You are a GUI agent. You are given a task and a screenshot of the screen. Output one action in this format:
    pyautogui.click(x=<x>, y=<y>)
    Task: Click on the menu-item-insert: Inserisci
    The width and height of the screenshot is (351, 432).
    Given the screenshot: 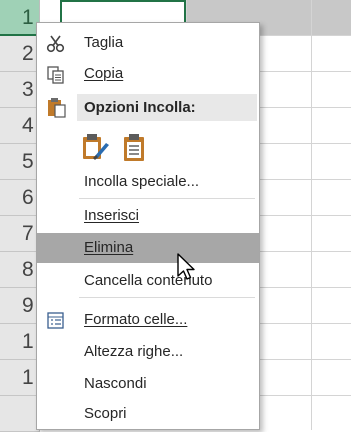 What is the action you would take?
    pyautogui.click(x=148, y=216)
    